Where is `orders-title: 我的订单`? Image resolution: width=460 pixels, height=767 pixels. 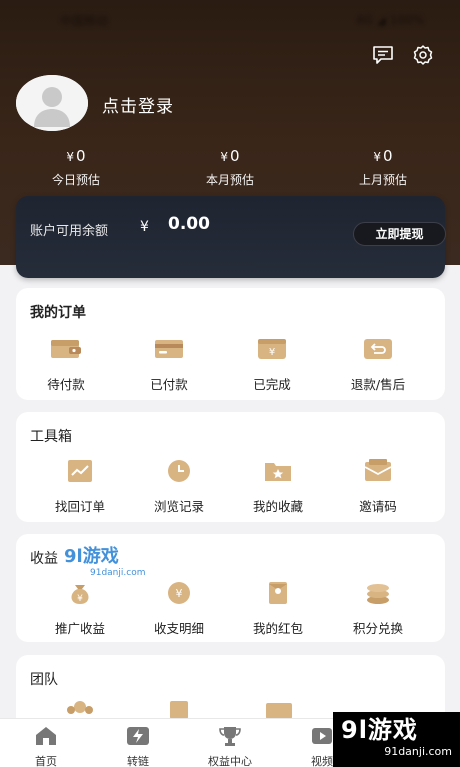 orders-title: 我的订单 is located at coordinates (58, 313).